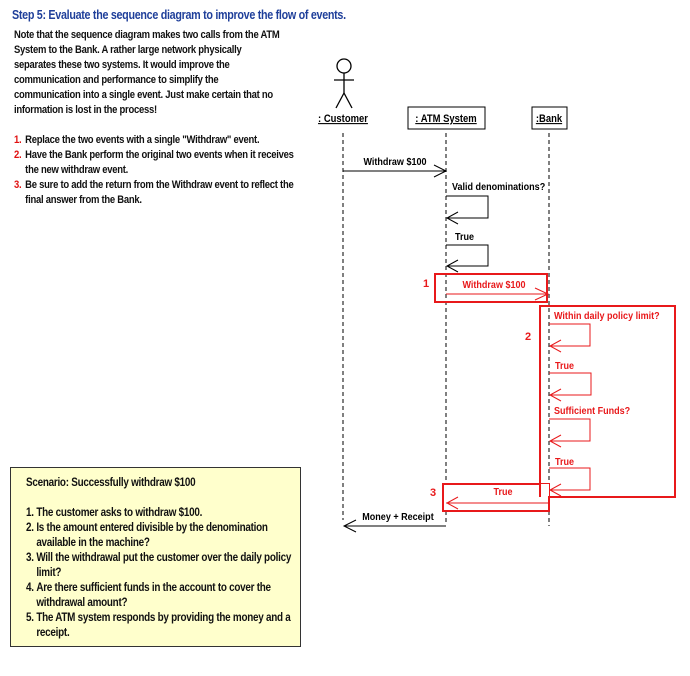 The image size is (690, 676). Describe the element at coordinates (343, 119) in the screenshot. I see `participant-customer: : Customer` at that location.